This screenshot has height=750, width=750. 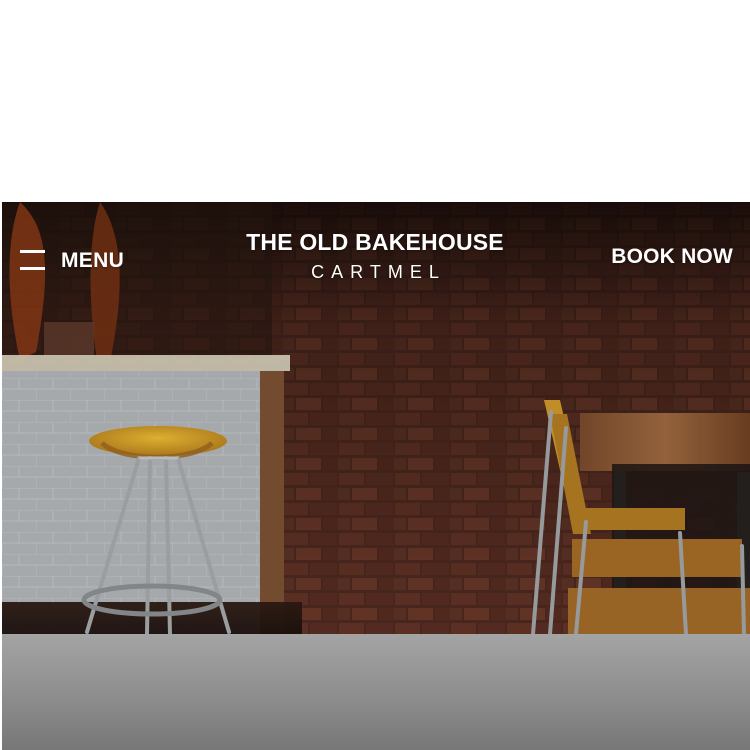 What do you see at coordinates (375, 255) in the screenshot?
I see `site-logo: THE OLD BAKEHOUSE CARTMEL` at bounding box center [375, 255].